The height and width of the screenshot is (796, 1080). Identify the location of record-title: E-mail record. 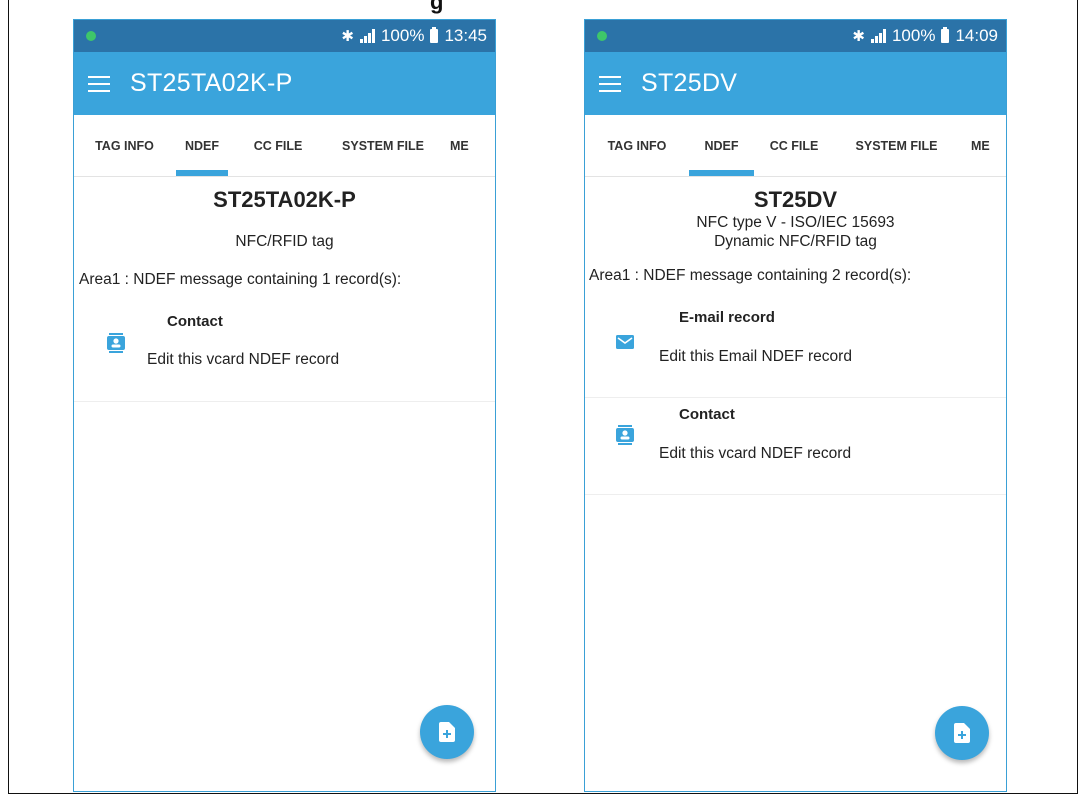
(727, 317).